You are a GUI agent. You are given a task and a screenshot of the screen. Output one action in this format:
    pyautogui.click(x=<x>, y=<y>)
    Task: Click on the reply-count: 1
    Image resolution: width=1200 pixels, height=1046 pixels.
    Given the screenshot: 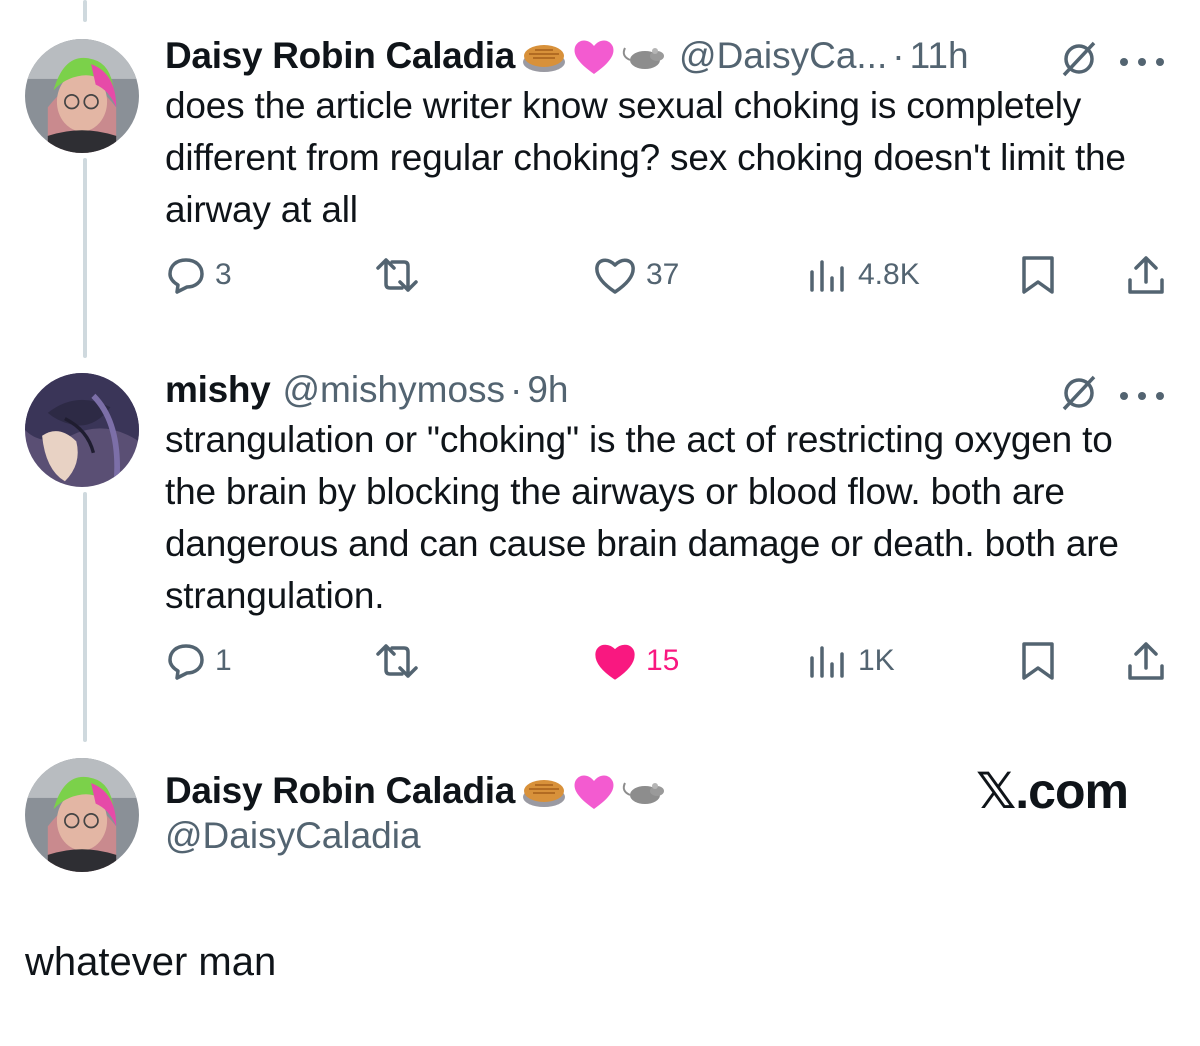 What is the action you would take?
    pyautogui.click(x=223, y=660)
    